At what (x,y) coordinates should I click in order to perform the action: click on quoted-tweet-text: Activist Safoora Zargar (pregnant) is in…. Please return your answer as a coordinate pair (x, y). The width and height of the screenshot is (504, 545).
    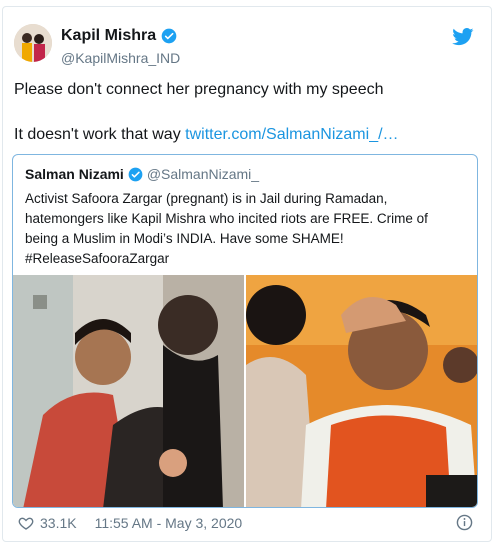
    Looking at the image, I should click on (248, 229).